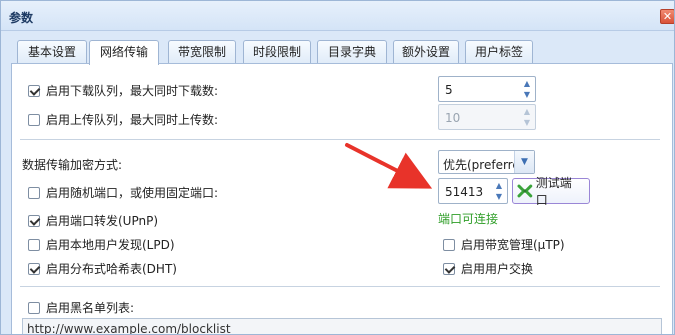  Describe the element at coordinates (132, 120) in the screenshot. I see `upload-queue-label: 启用上传队列，最大同时上传数:` at that location.